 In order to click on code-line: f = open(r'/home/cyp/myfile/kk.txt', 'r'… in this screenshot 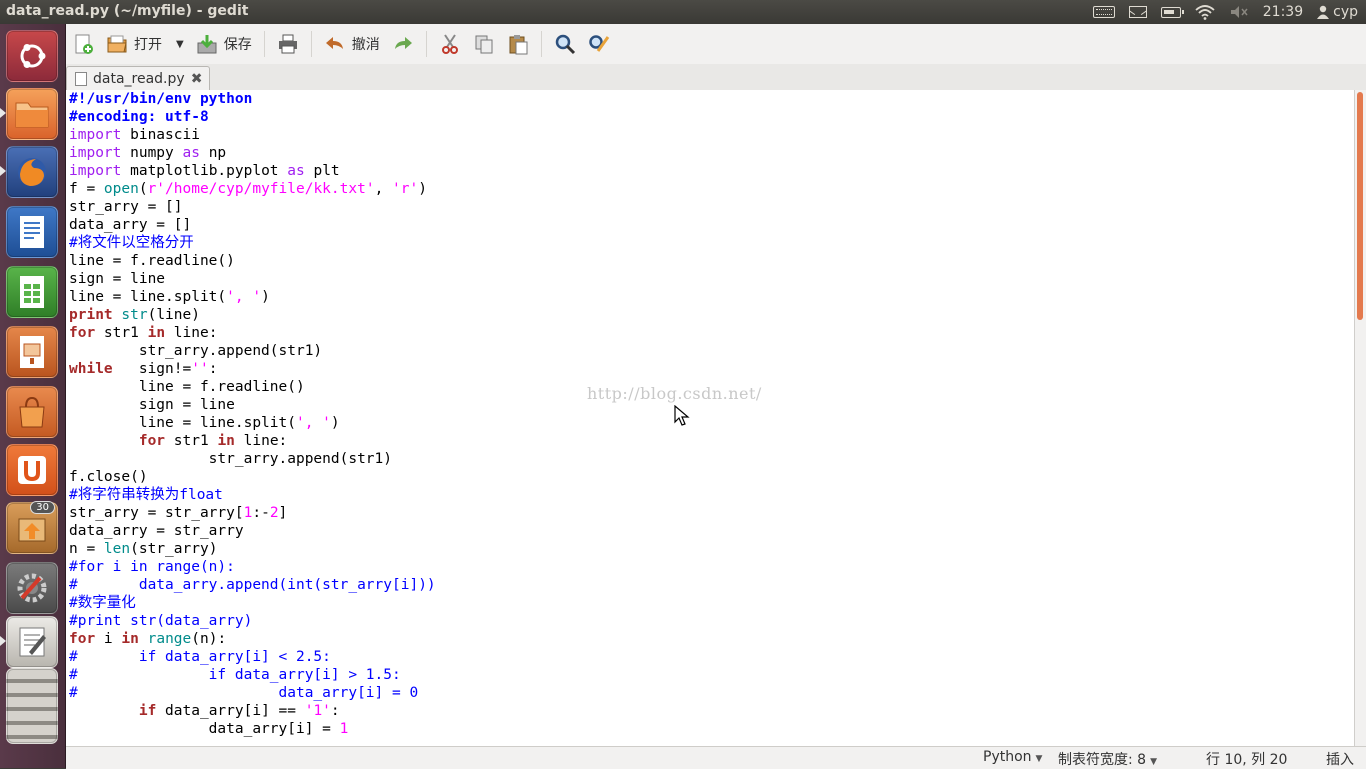, I will do `click(711, 189)`.